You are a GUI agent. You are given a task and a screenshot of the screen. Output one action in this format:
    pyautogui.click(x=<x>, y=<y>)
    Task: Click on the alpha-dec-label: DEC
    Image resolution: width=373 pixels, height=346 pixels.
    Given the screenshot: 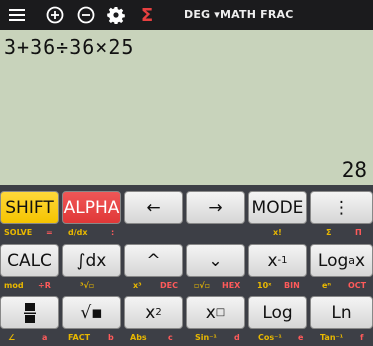 What is the action you would take?
    pyautogui.click(x=169, y=285)
    